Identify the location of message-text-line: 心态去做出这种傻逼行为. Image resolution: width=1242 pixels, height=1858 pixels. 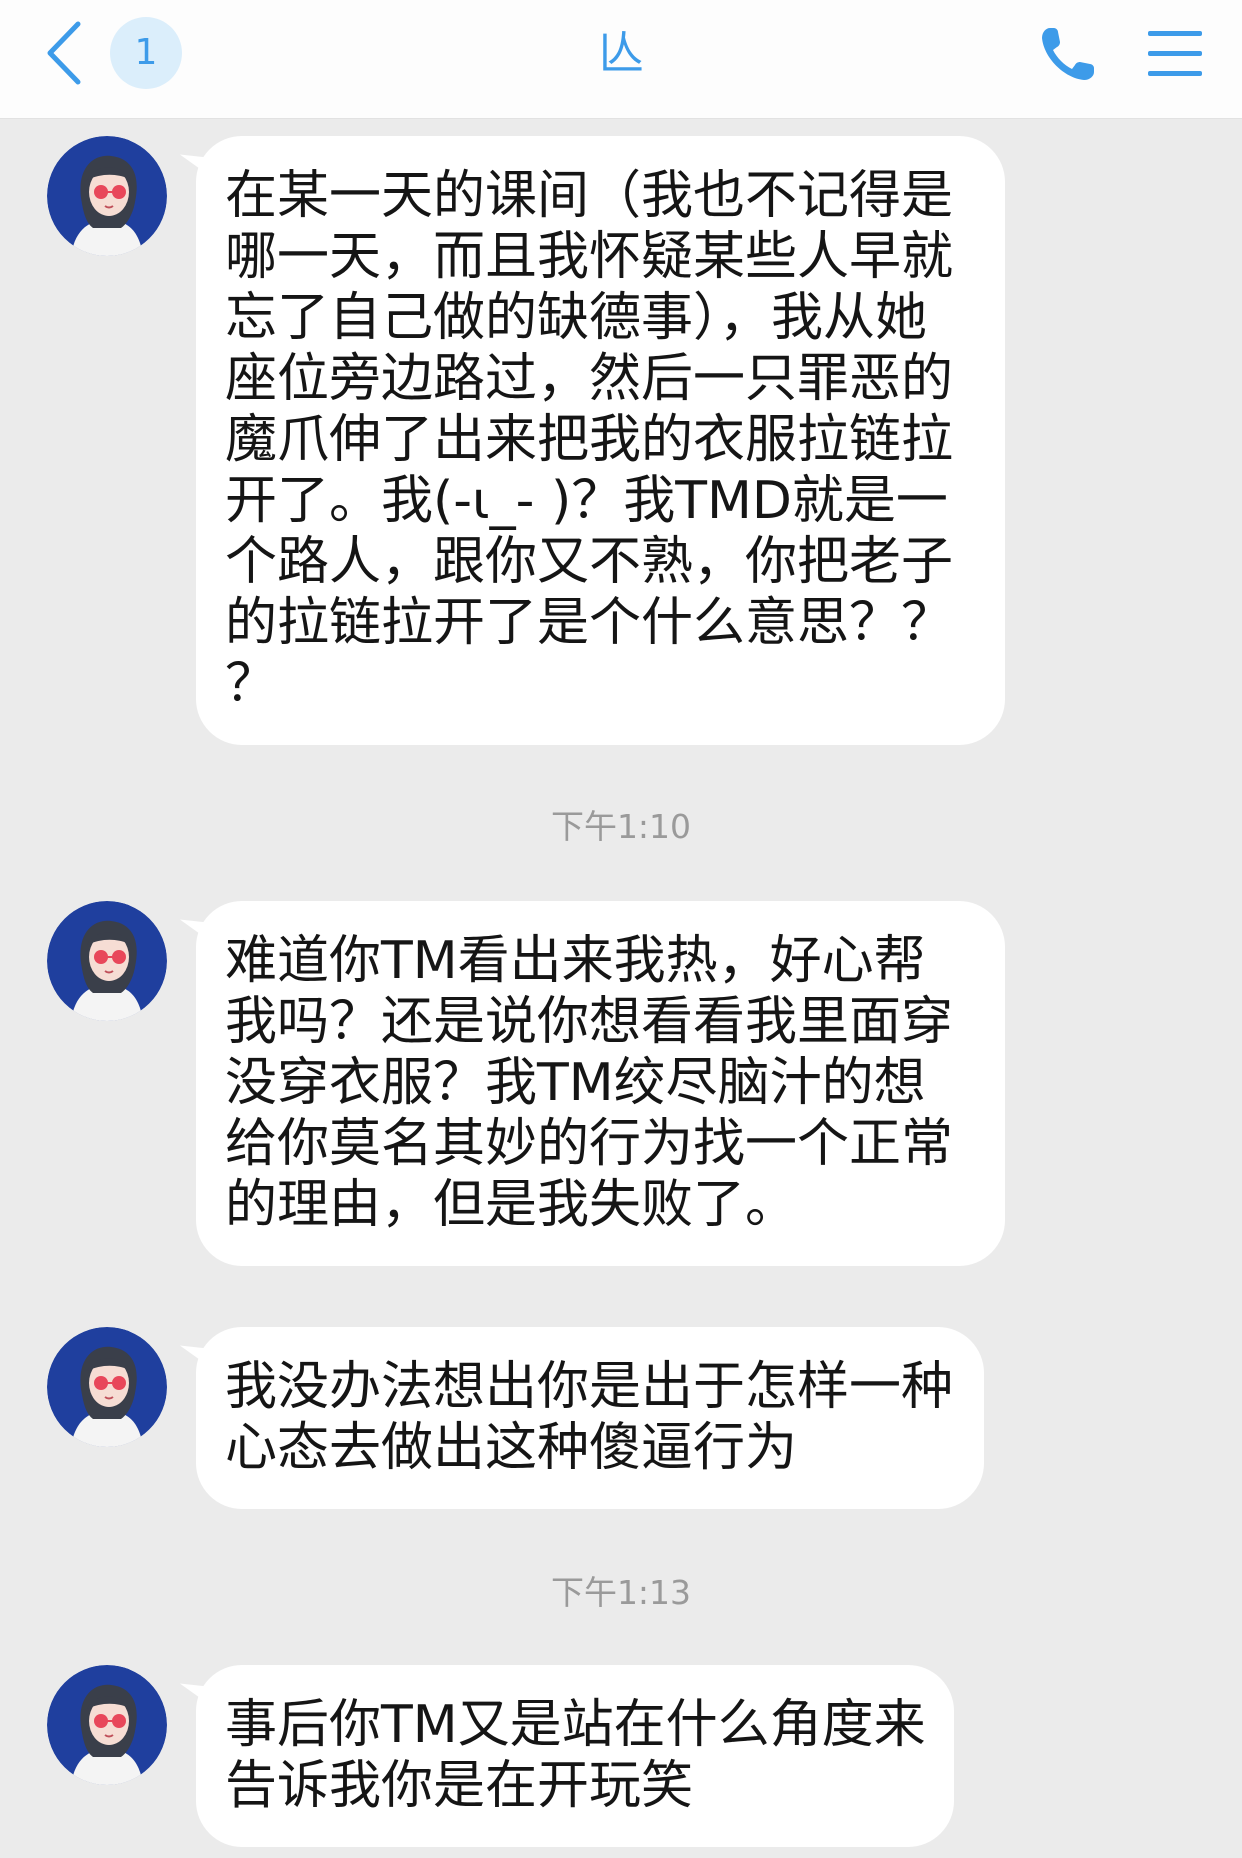
(511, 1448).